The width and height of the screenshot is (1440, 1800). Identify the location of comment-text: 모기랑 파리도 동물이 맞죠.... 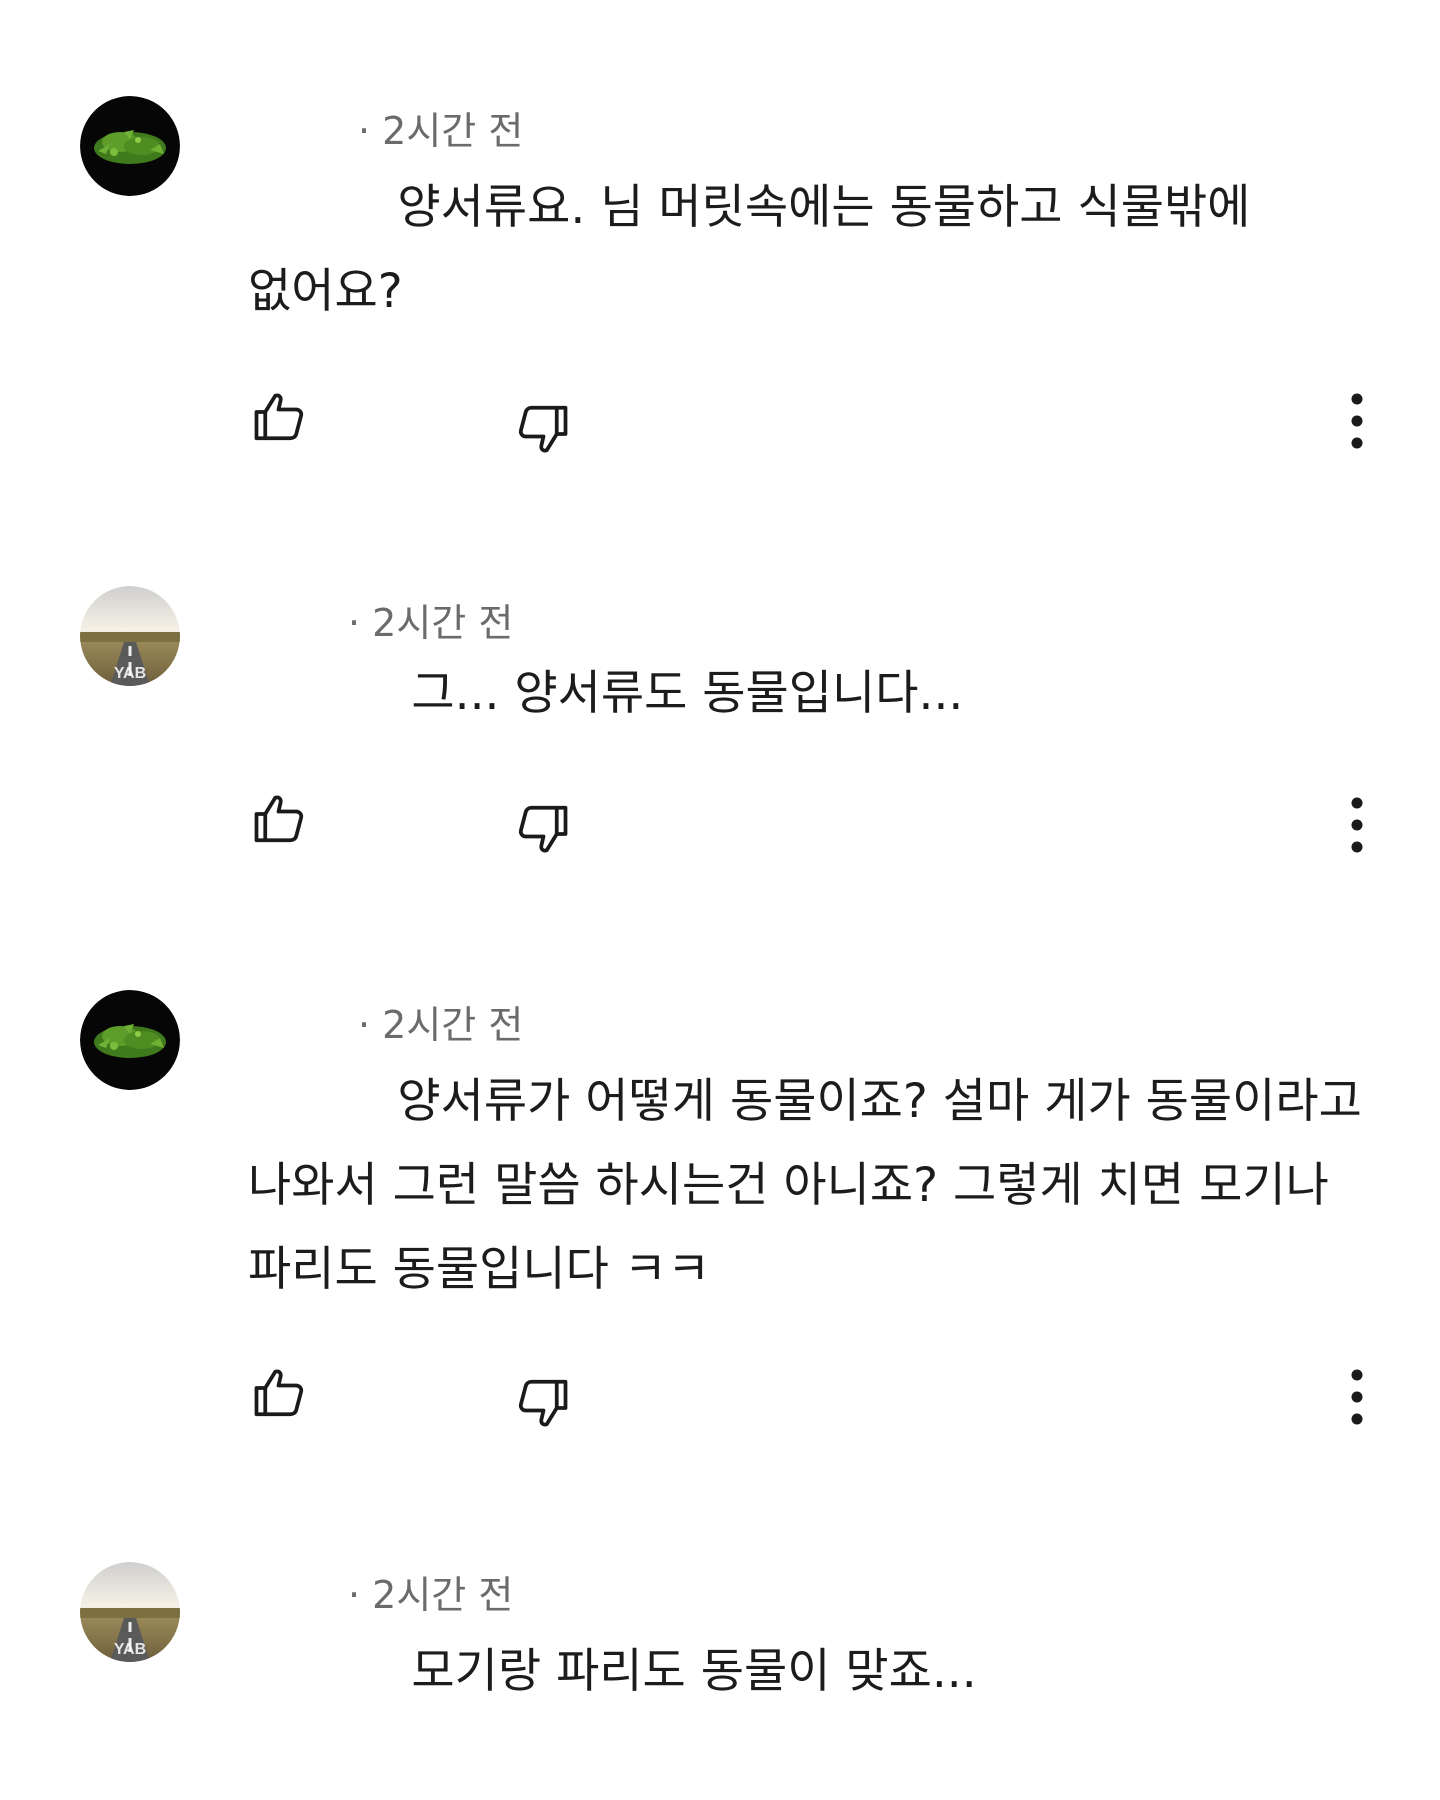
(619, 1671).